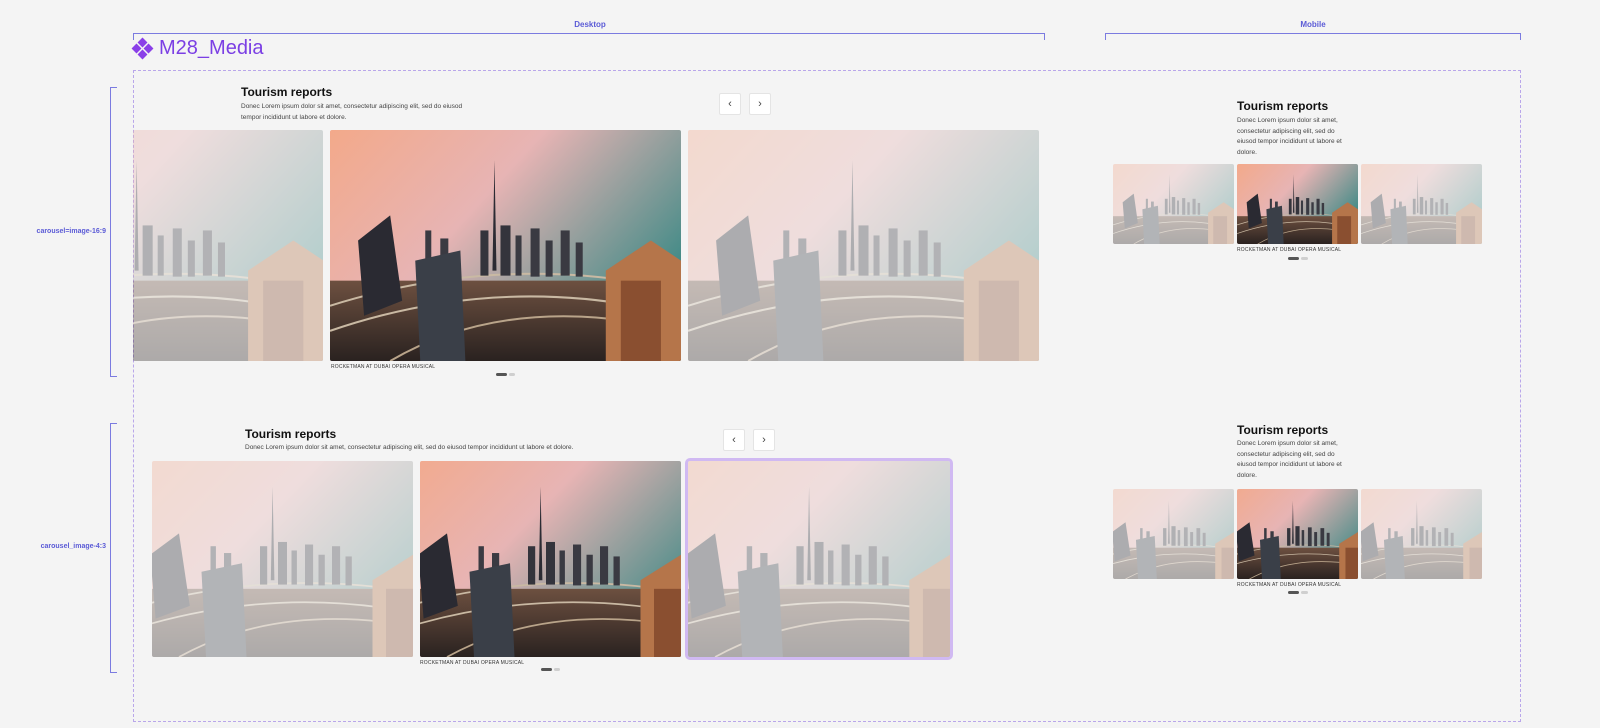 The width and height of the screenshot is (1600, 728). Describe the element at coordinates (73, 546) in the screenshot. I see `variant-label-4-3: carousel_image-4:3` at that location.